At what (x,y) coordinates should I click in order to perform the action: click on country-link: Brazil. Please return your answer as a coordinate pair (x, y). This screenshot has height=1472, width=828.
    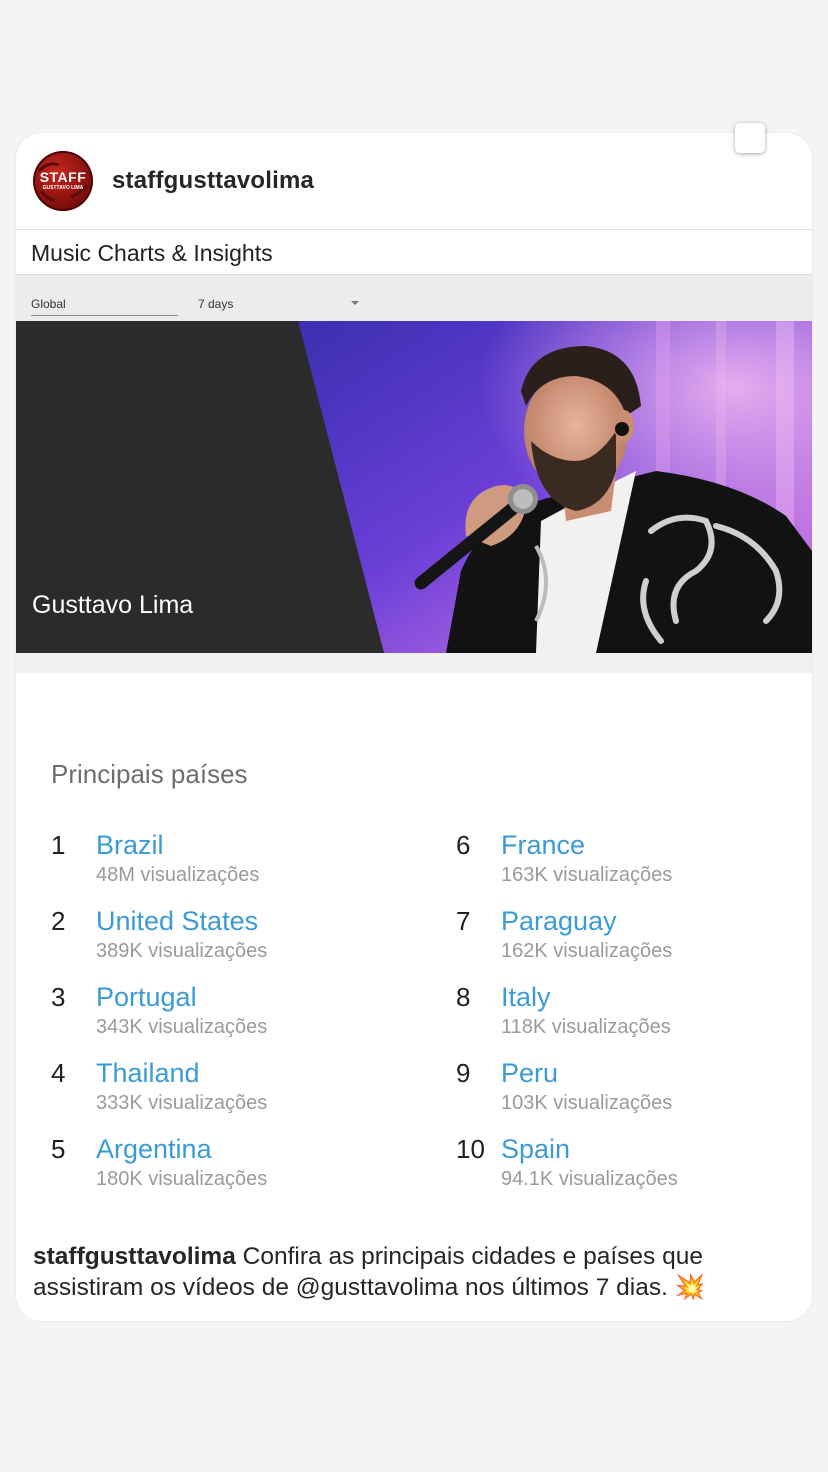
    Looking at the image, I should click on (130, 845).